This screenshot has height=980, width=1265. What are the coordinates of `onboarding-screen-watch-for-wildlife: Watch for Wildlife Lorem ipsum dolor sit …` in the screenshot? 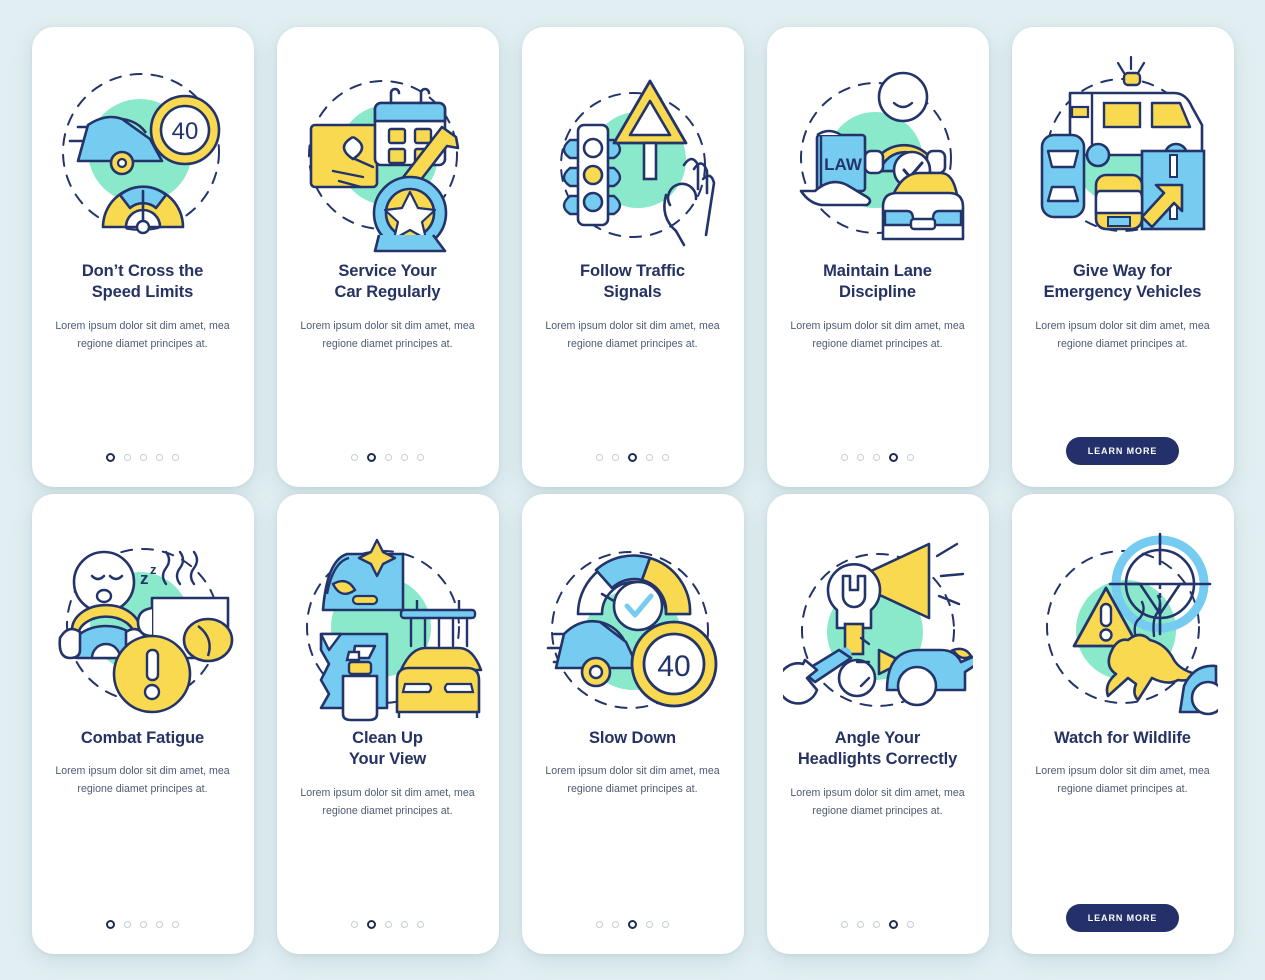 It's located at (1122, 723).